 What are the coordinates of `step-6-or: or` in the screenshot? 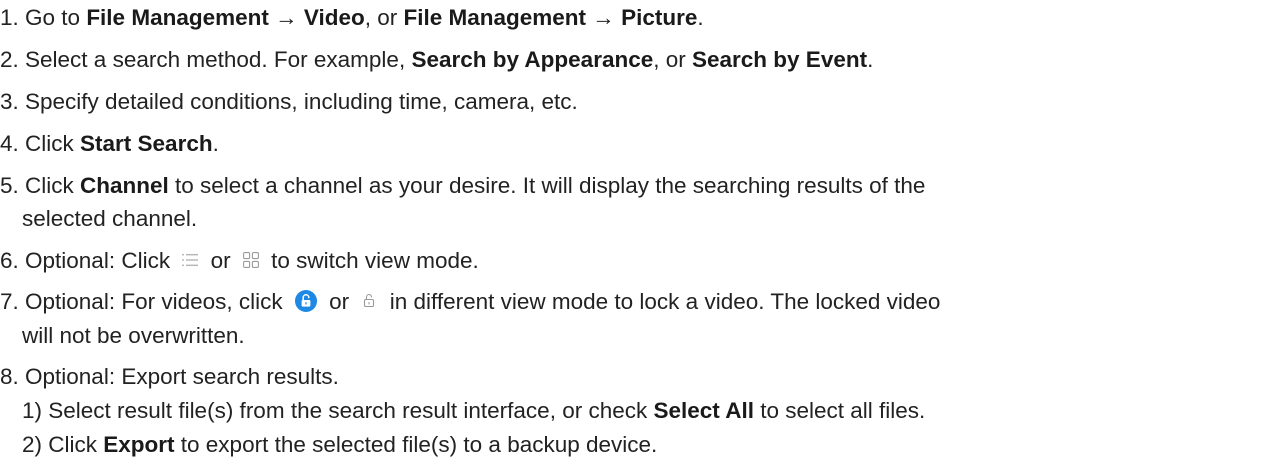 It's located at (220, 260).